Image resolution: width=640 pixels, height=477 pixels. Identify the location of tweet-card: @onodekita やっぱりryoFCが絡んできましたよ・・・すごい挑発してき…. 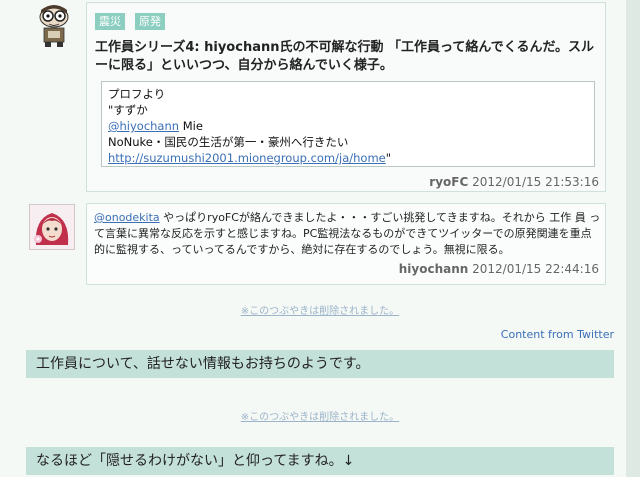
(346, 244).